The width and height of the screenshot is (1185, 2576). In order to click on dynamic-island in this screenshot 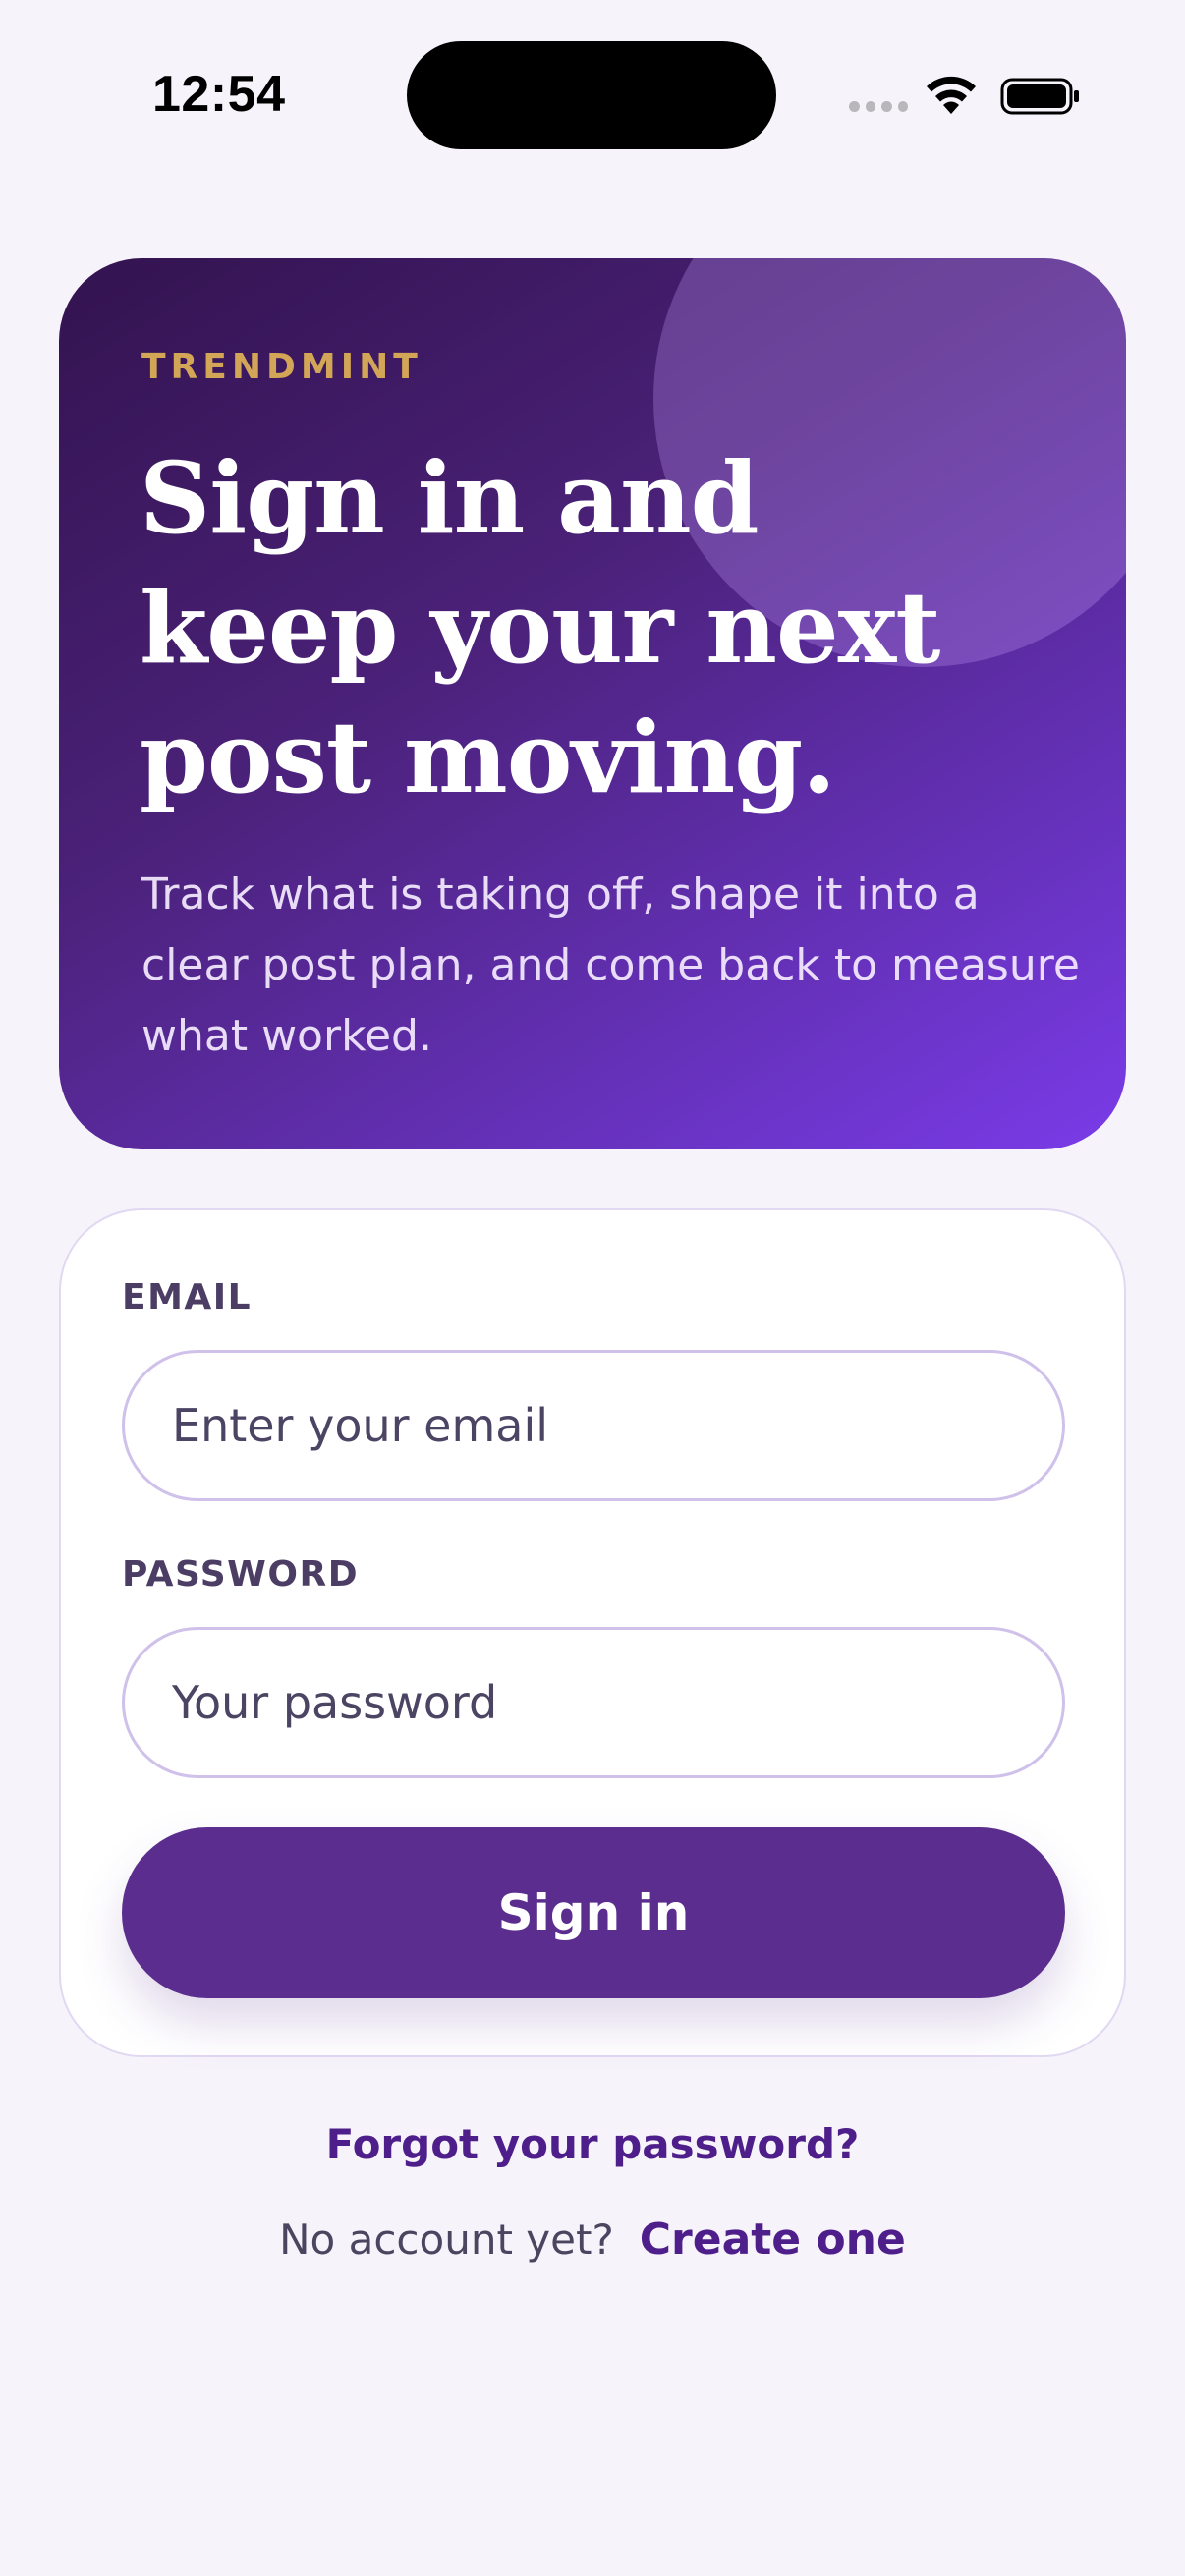, I will do `click(592, 95)`.